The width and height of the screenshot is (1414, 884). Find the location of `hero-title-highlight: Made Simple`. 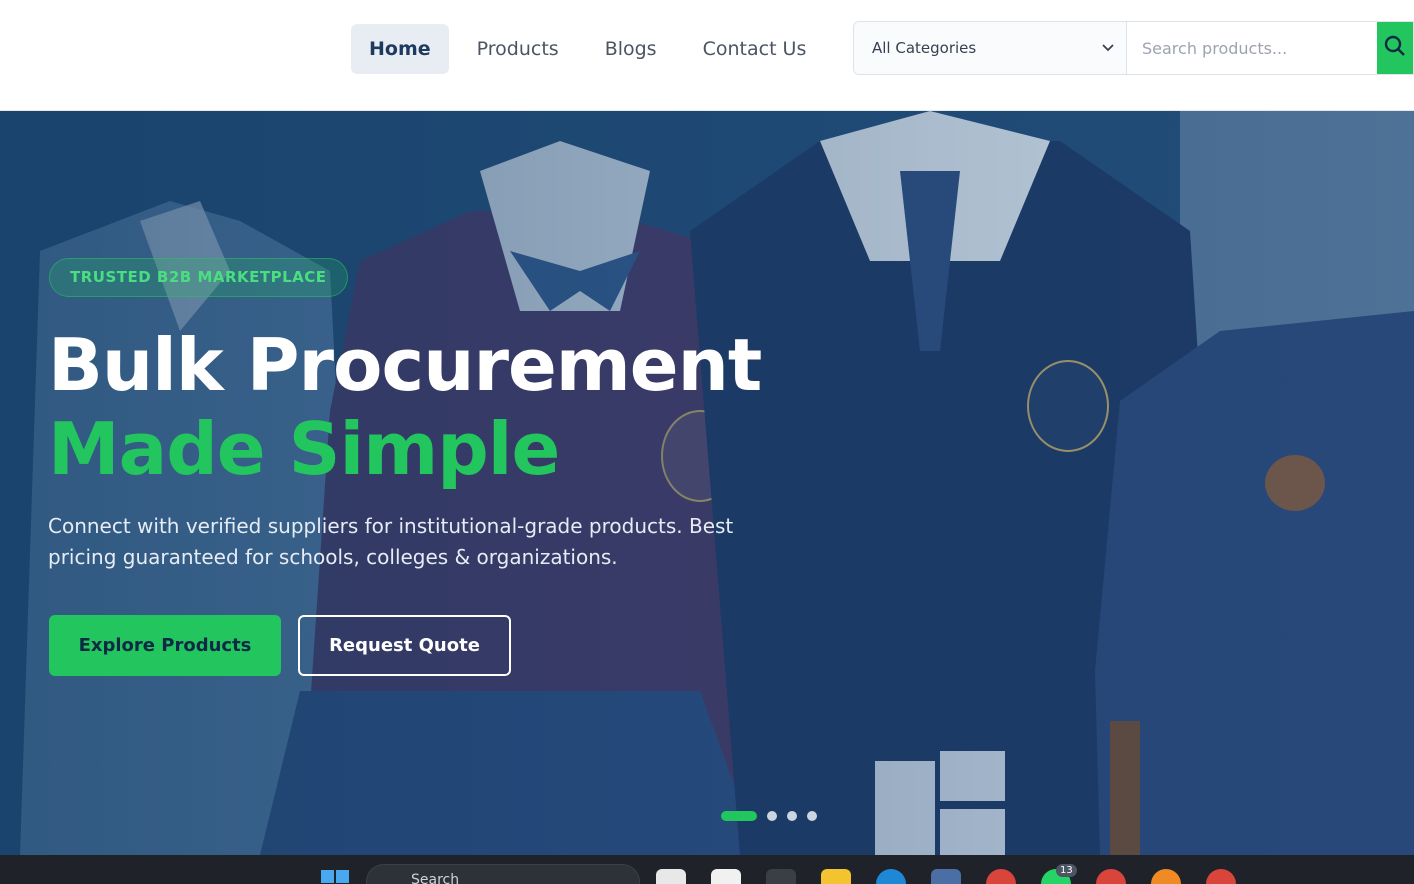

hero-title-highlight: Made Simple is located at coordinates (304, 449).